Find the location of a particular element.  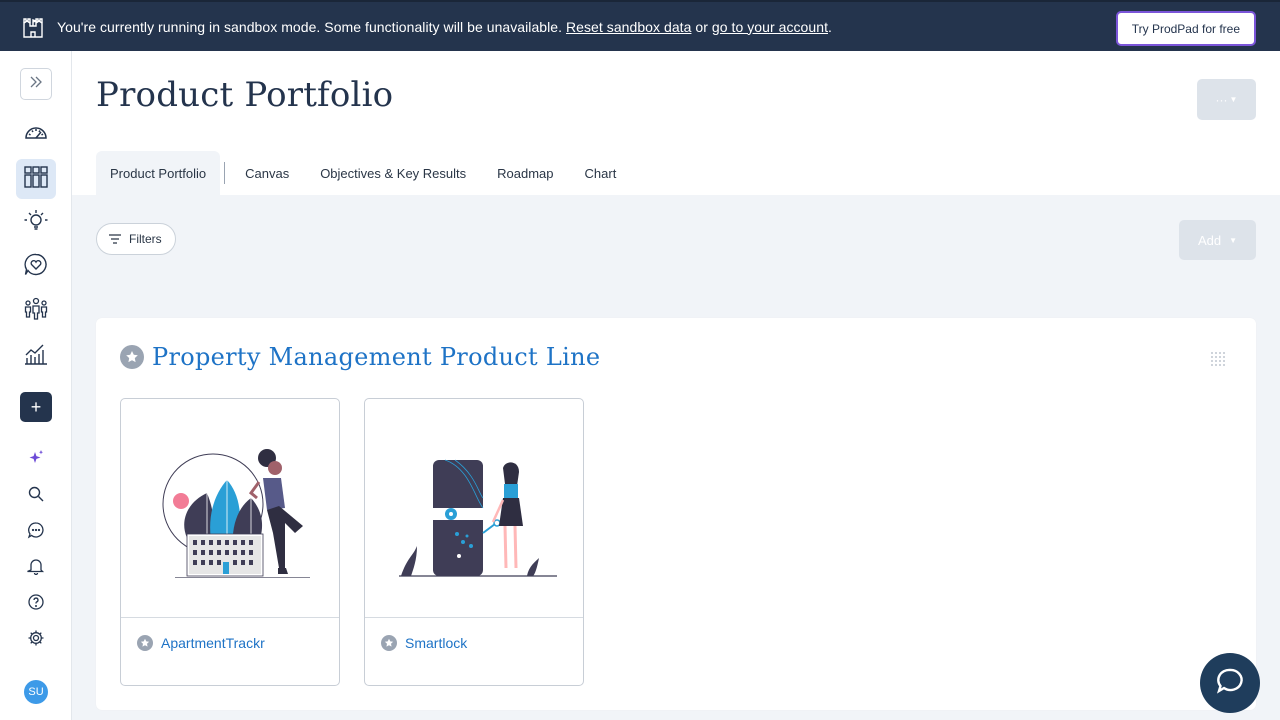

period-text: . is located at coordinates (830, 26).